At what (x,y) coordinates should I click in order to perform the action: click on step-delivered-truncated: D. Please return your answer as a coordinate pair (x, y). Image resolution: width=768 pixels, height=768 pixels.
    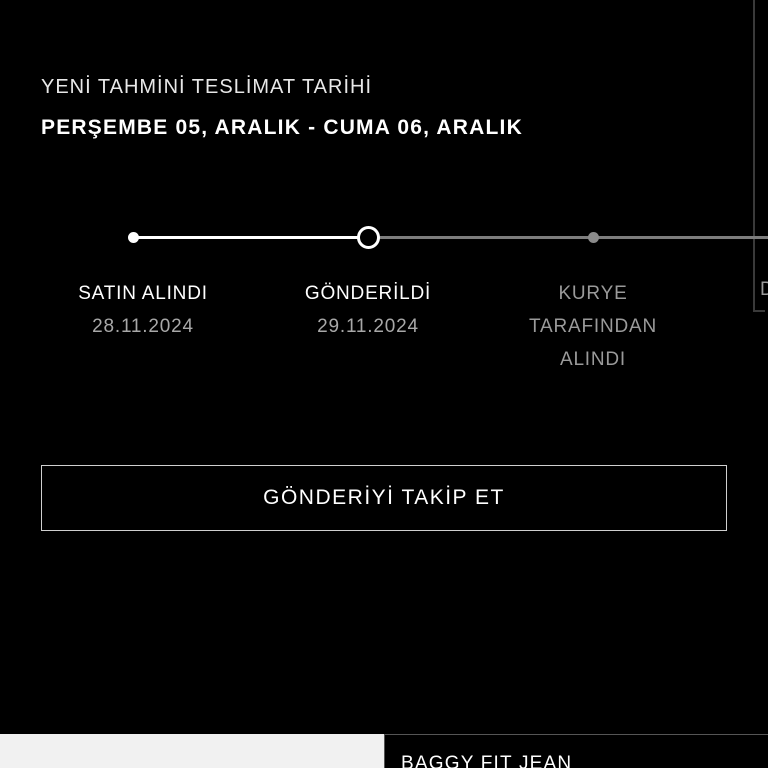
    Looking at the image, I should click on (764, 289).